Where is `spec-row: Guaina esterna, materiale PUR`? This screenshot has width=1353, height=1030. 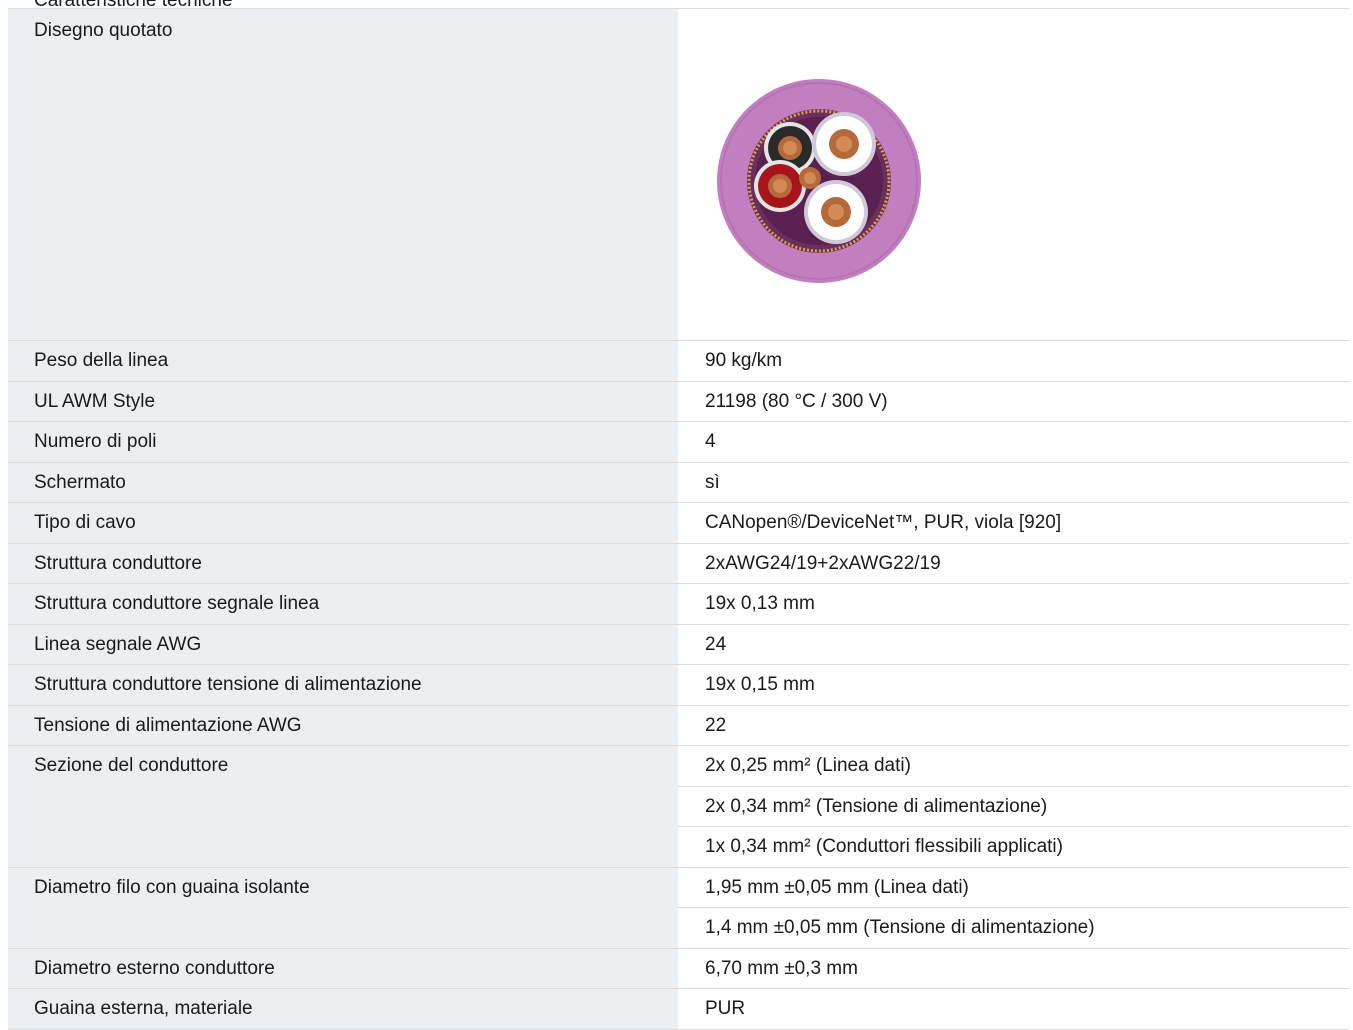
spec-row: Guaina esterna, materiale PUR is located at coordinates (678, 1009).